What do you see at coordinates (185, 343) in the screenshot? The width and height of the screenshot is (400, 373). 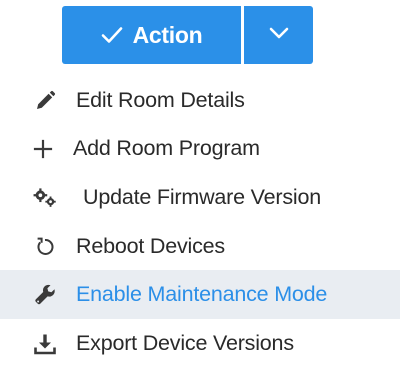 I see `menu-item-label: Export Device Versions` at bounding box center [185, 343].